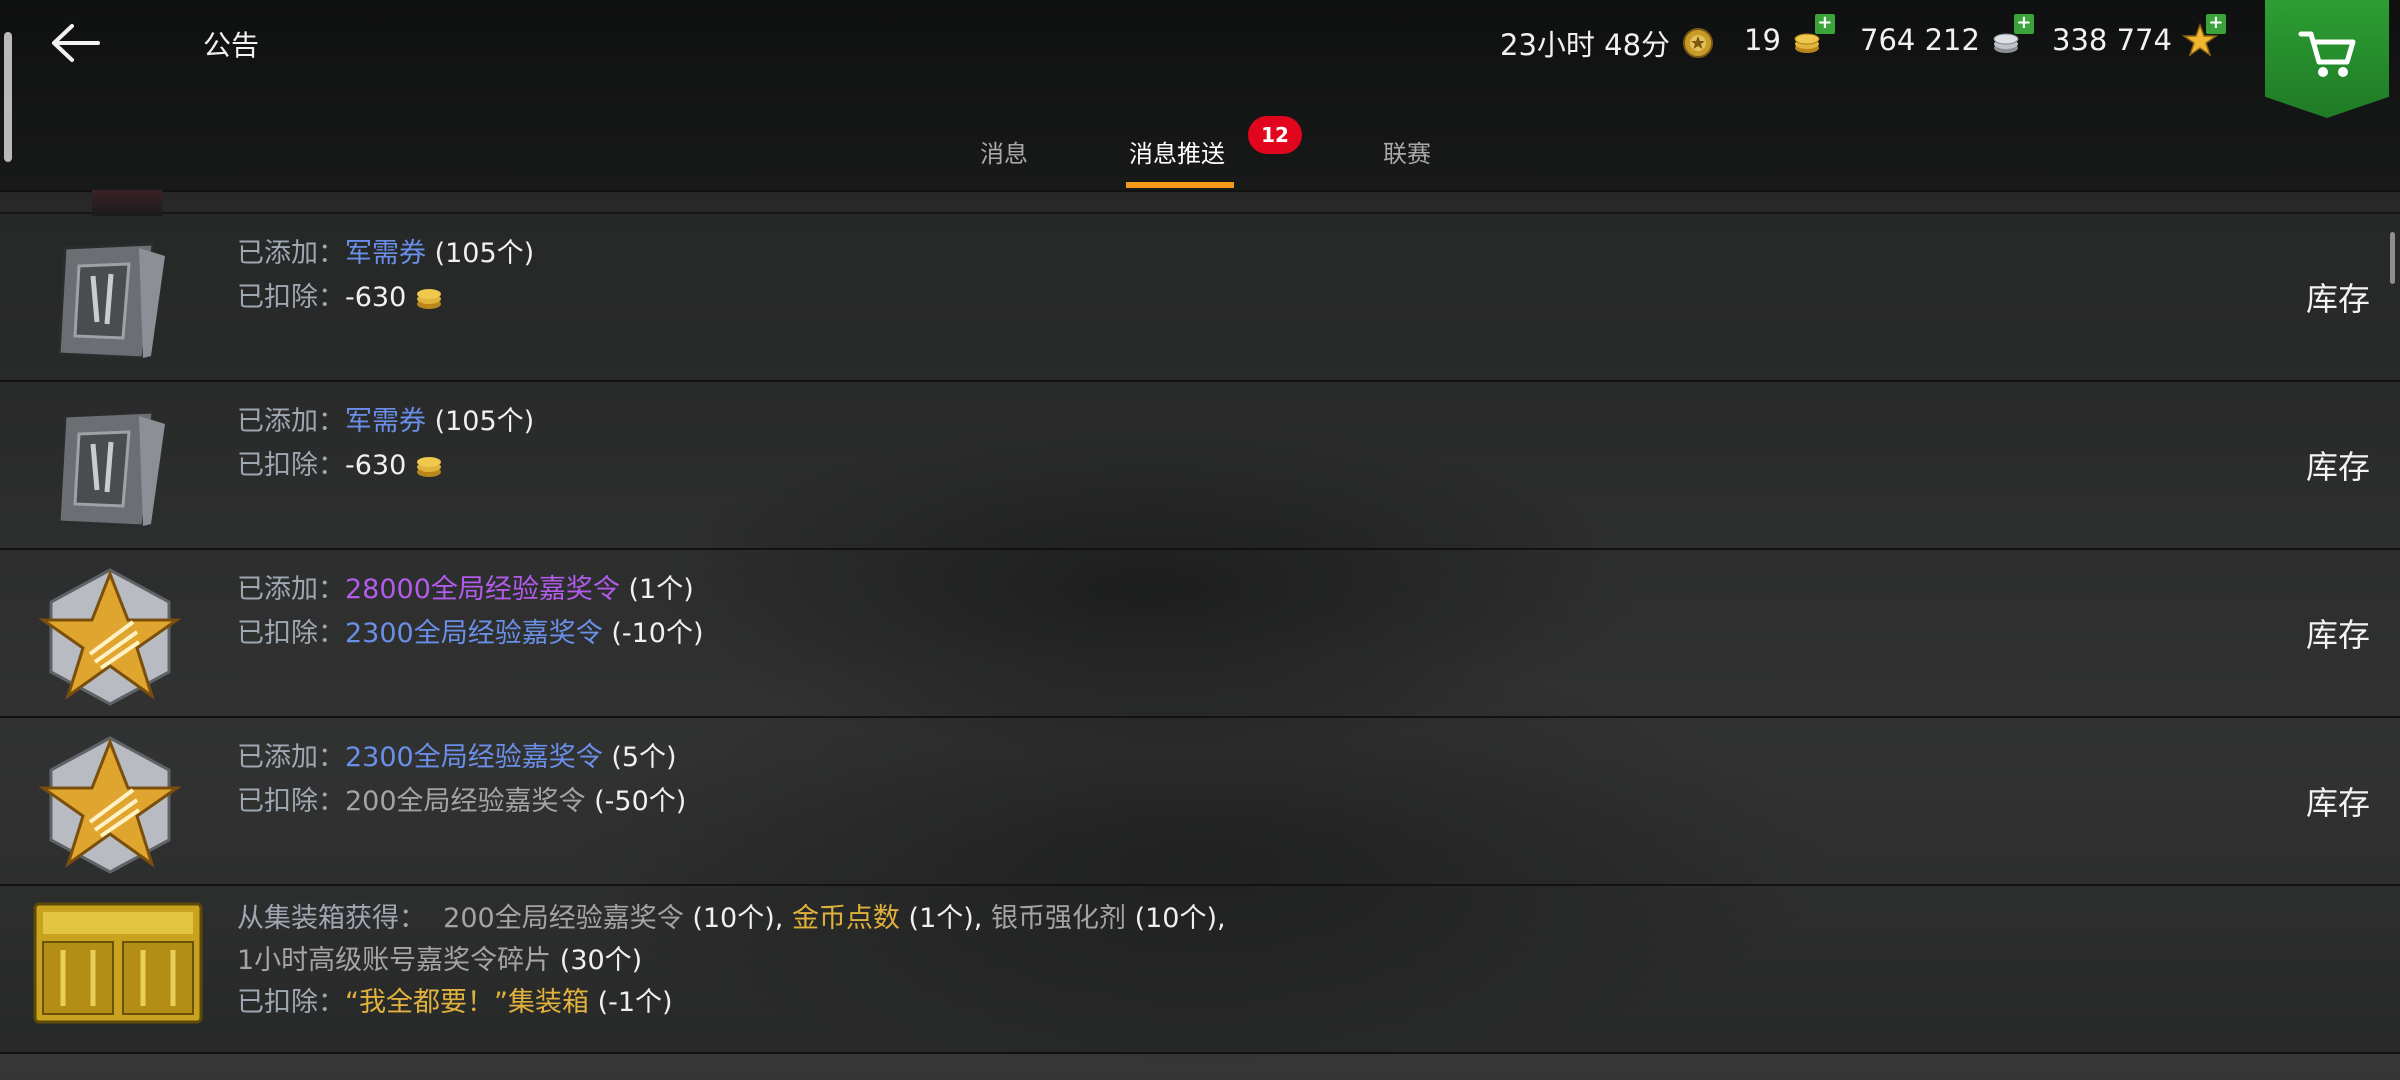  I want to click on item-icon, so click(127, 203).